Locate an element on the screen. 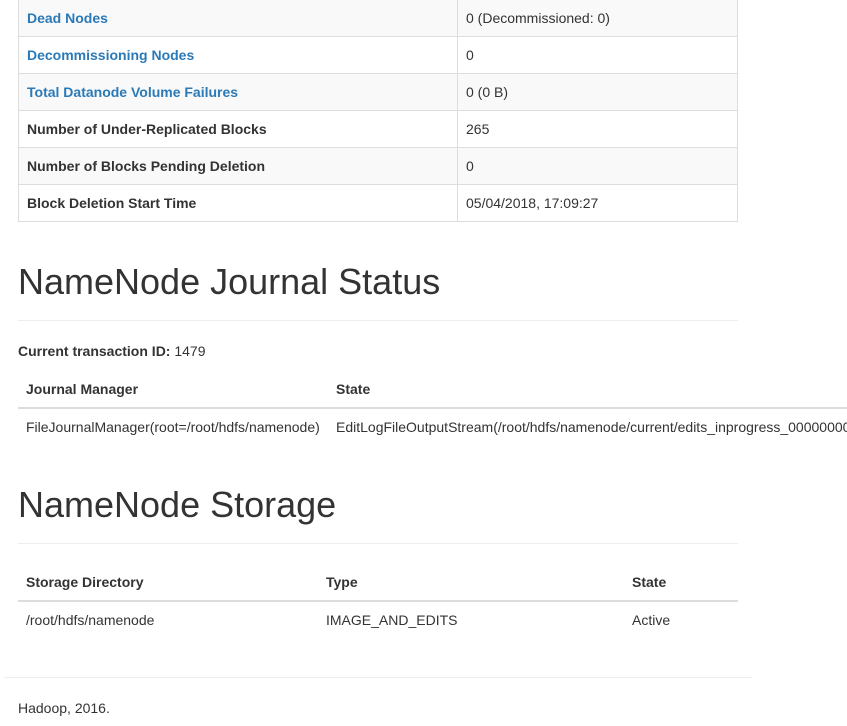 The image size is (847, 726). pending-deletion-label: Number of Blocks Pending Deletion is located at coordinates (238, 166).